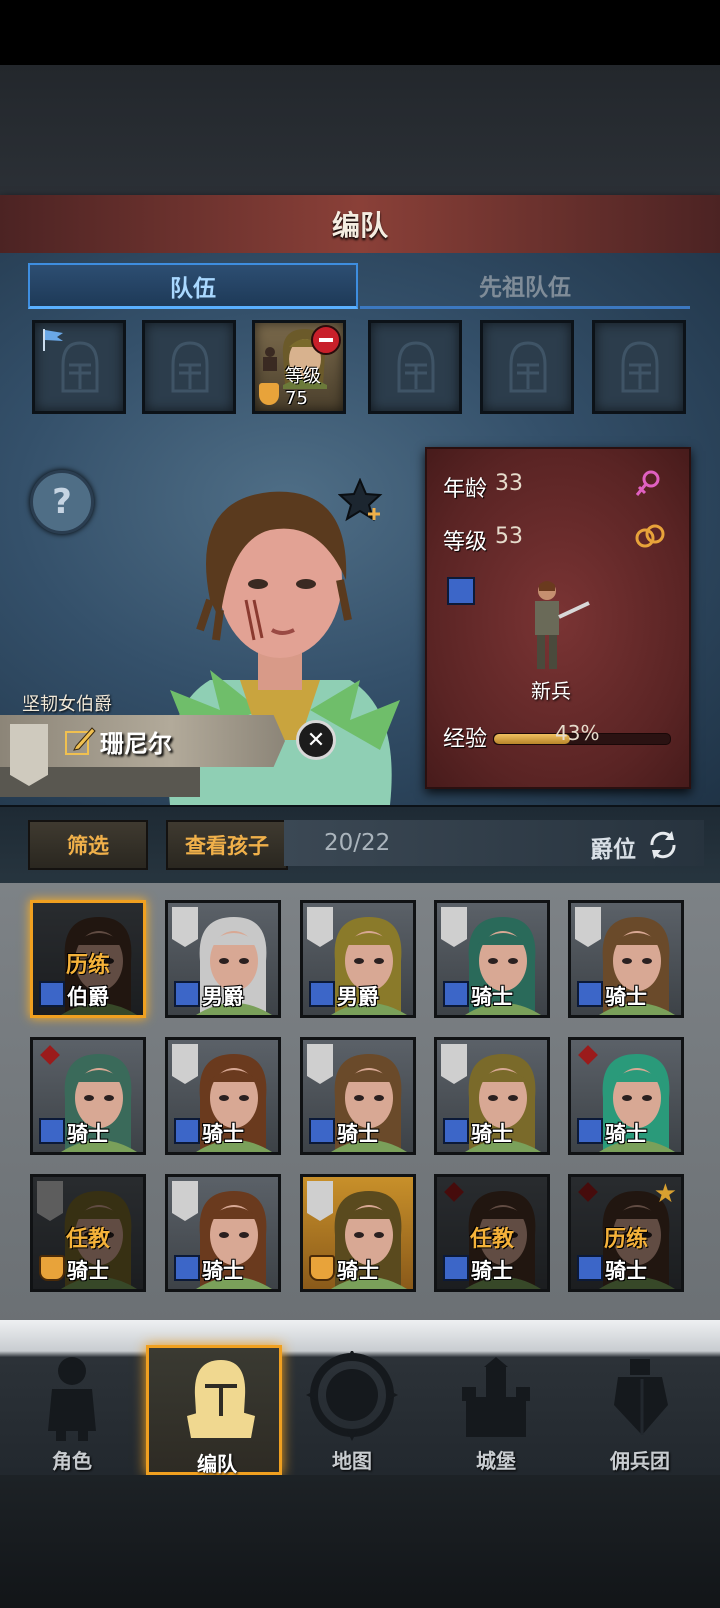  I want to click on sort-by-rank-label: 爵位, so click(613, 847).